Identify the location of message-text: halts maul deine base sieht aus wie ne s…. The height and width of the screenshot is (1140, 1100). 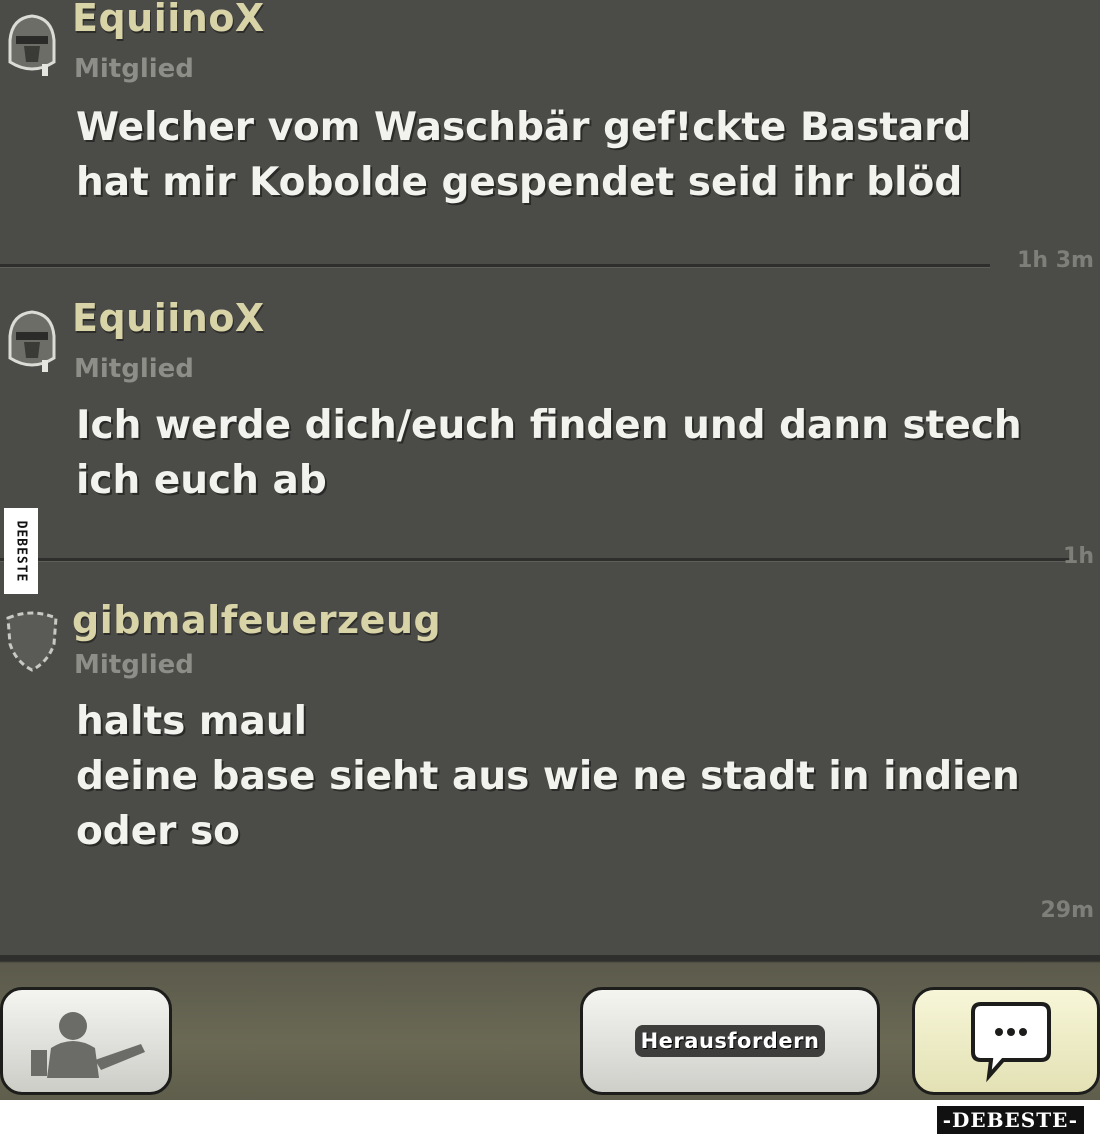
(548, 776).